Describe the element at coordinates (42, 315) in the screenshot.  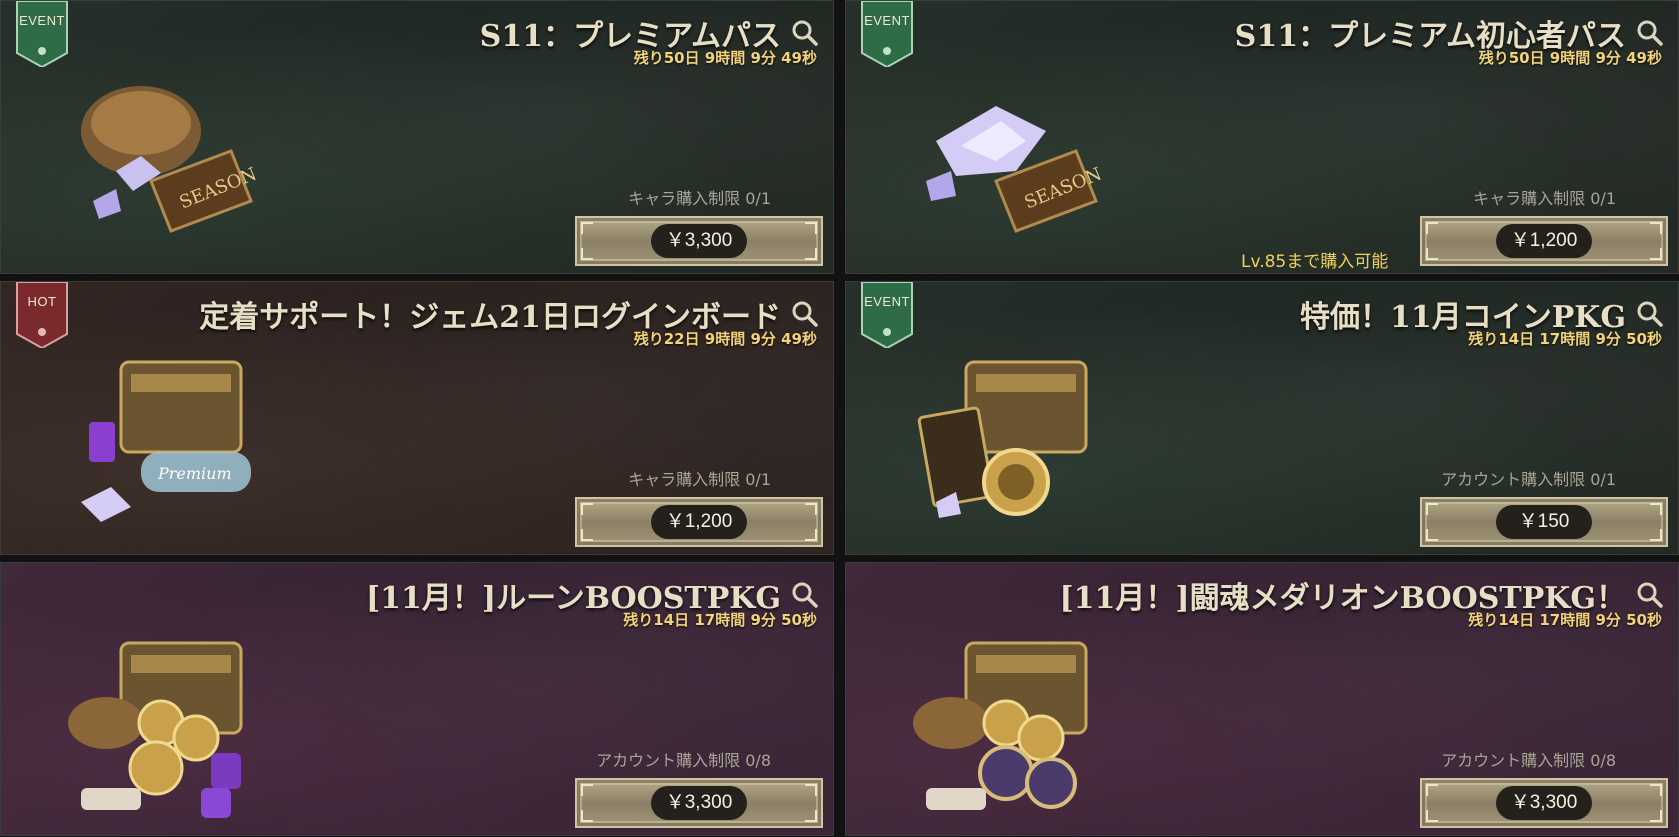
I see `hot-badge: HOT` at that location.